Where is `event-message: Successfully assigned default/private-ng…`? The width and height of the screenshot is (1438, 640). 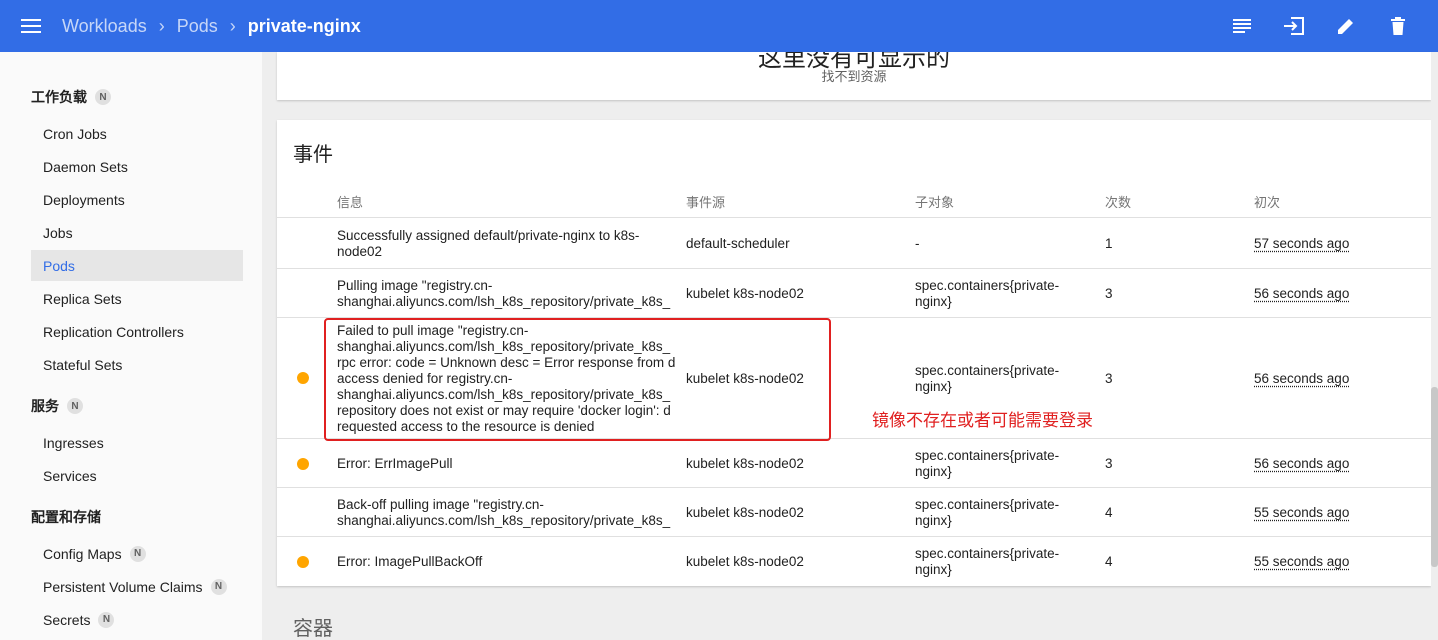 event-message: Successfully assigned default/private-ng… is located at coordinates (488, 243).